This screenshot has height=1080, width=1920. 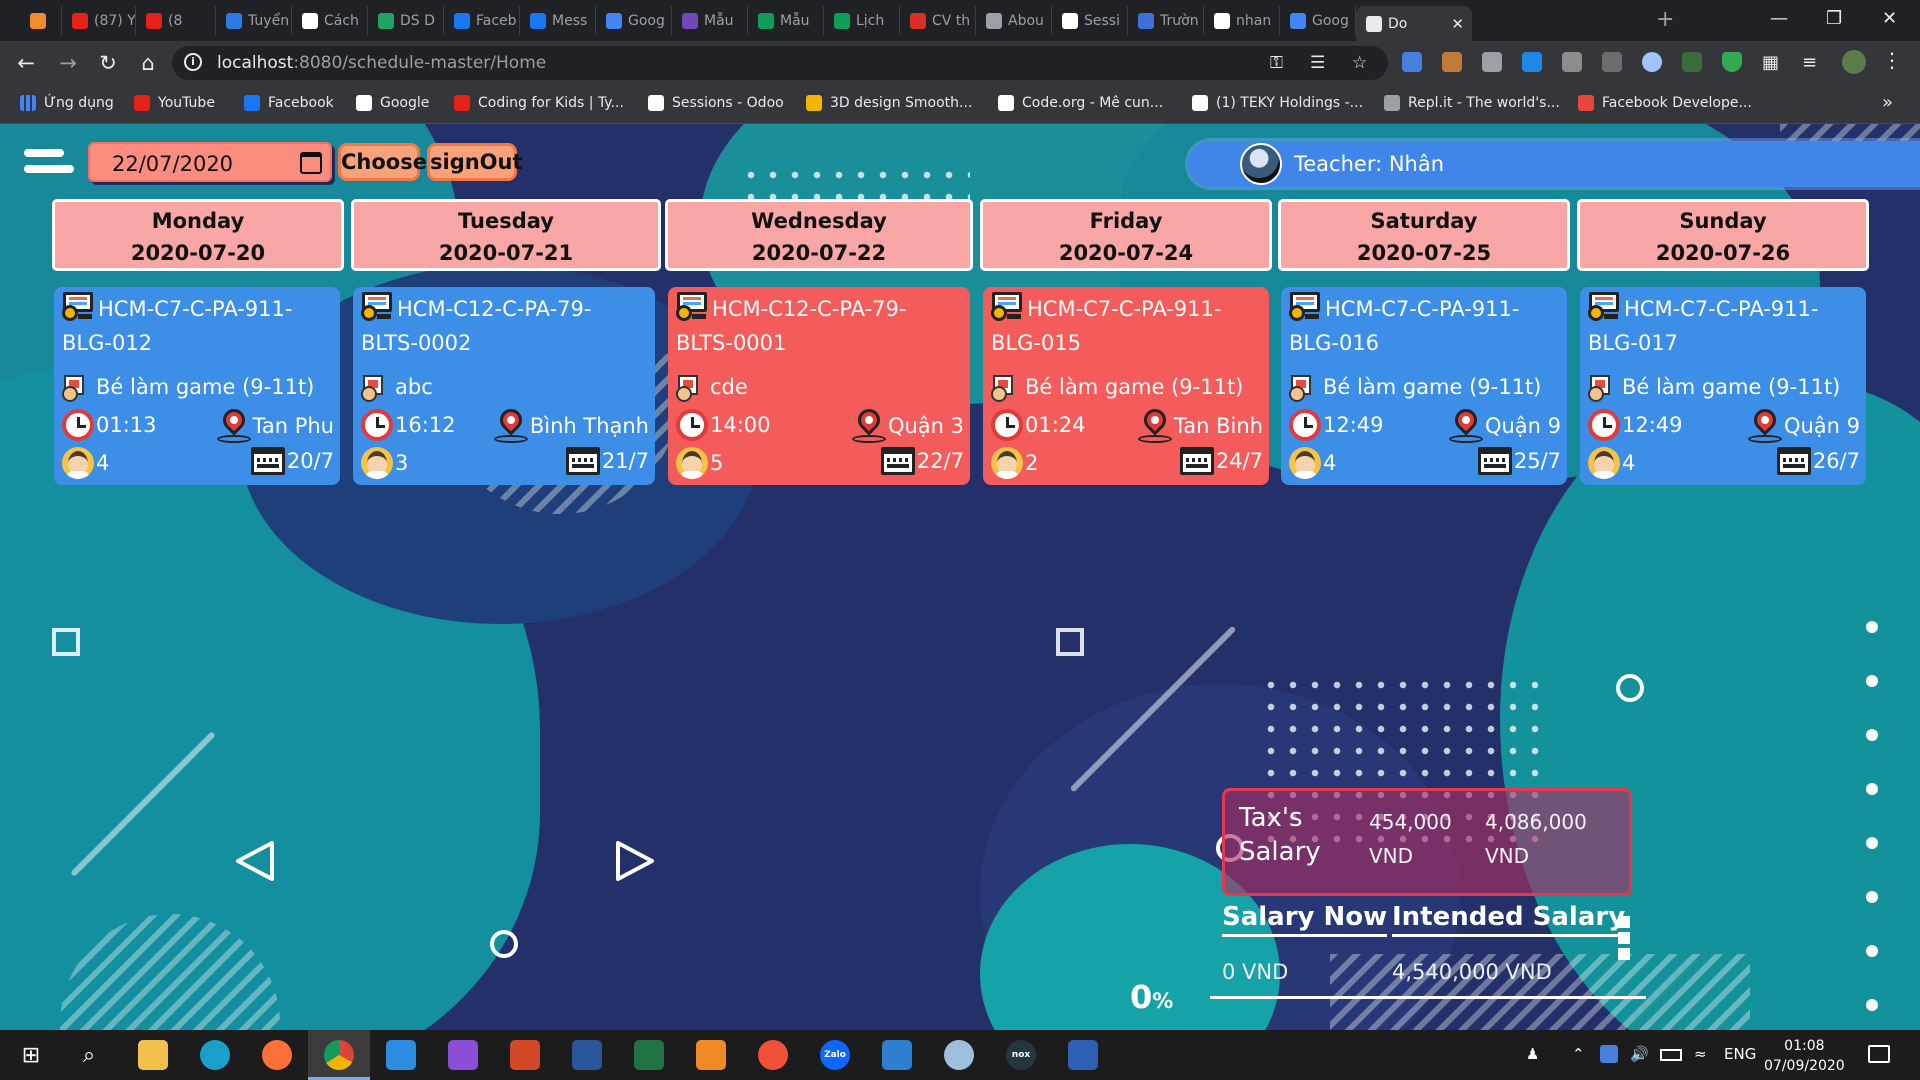 What do you see at coordinates (482, 20) in the screenshot?
I see `browser-tab: Faceb` at bounding box center [482, 20].